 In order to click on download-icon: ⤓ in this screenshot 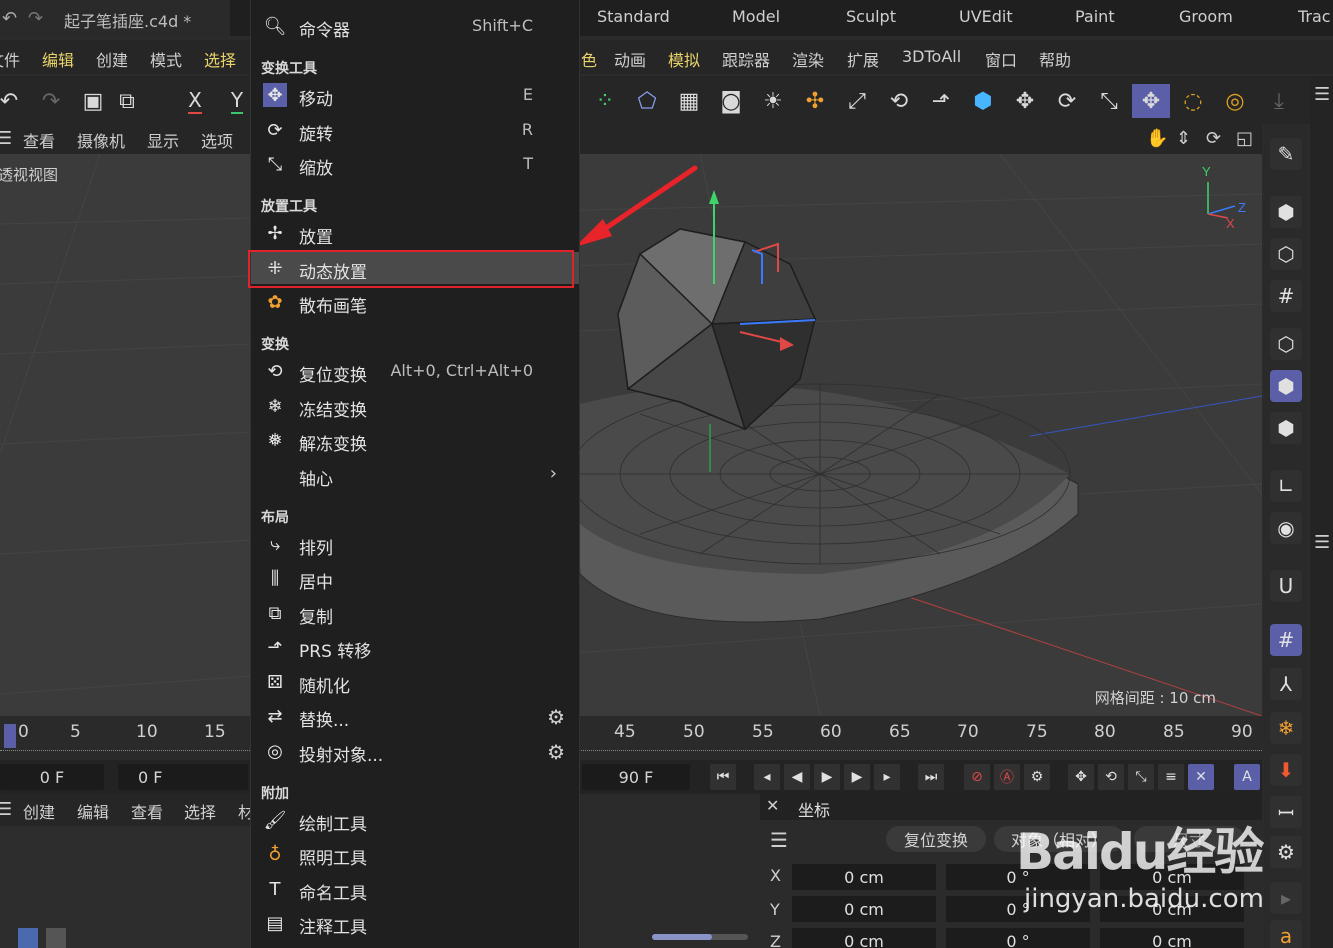, I will do `click(1279, 101)`.